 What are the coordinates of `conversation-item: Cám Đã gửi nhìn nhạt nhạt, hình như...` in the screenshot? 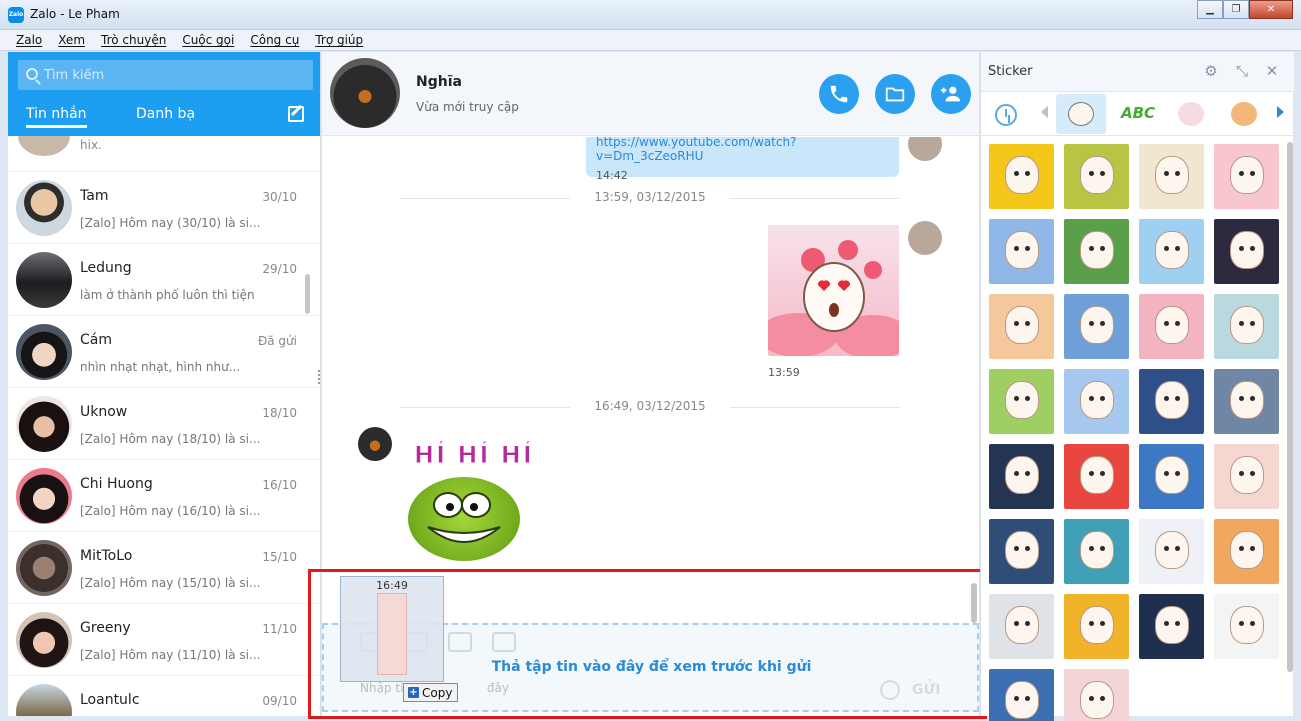 It's located at (164, 352).